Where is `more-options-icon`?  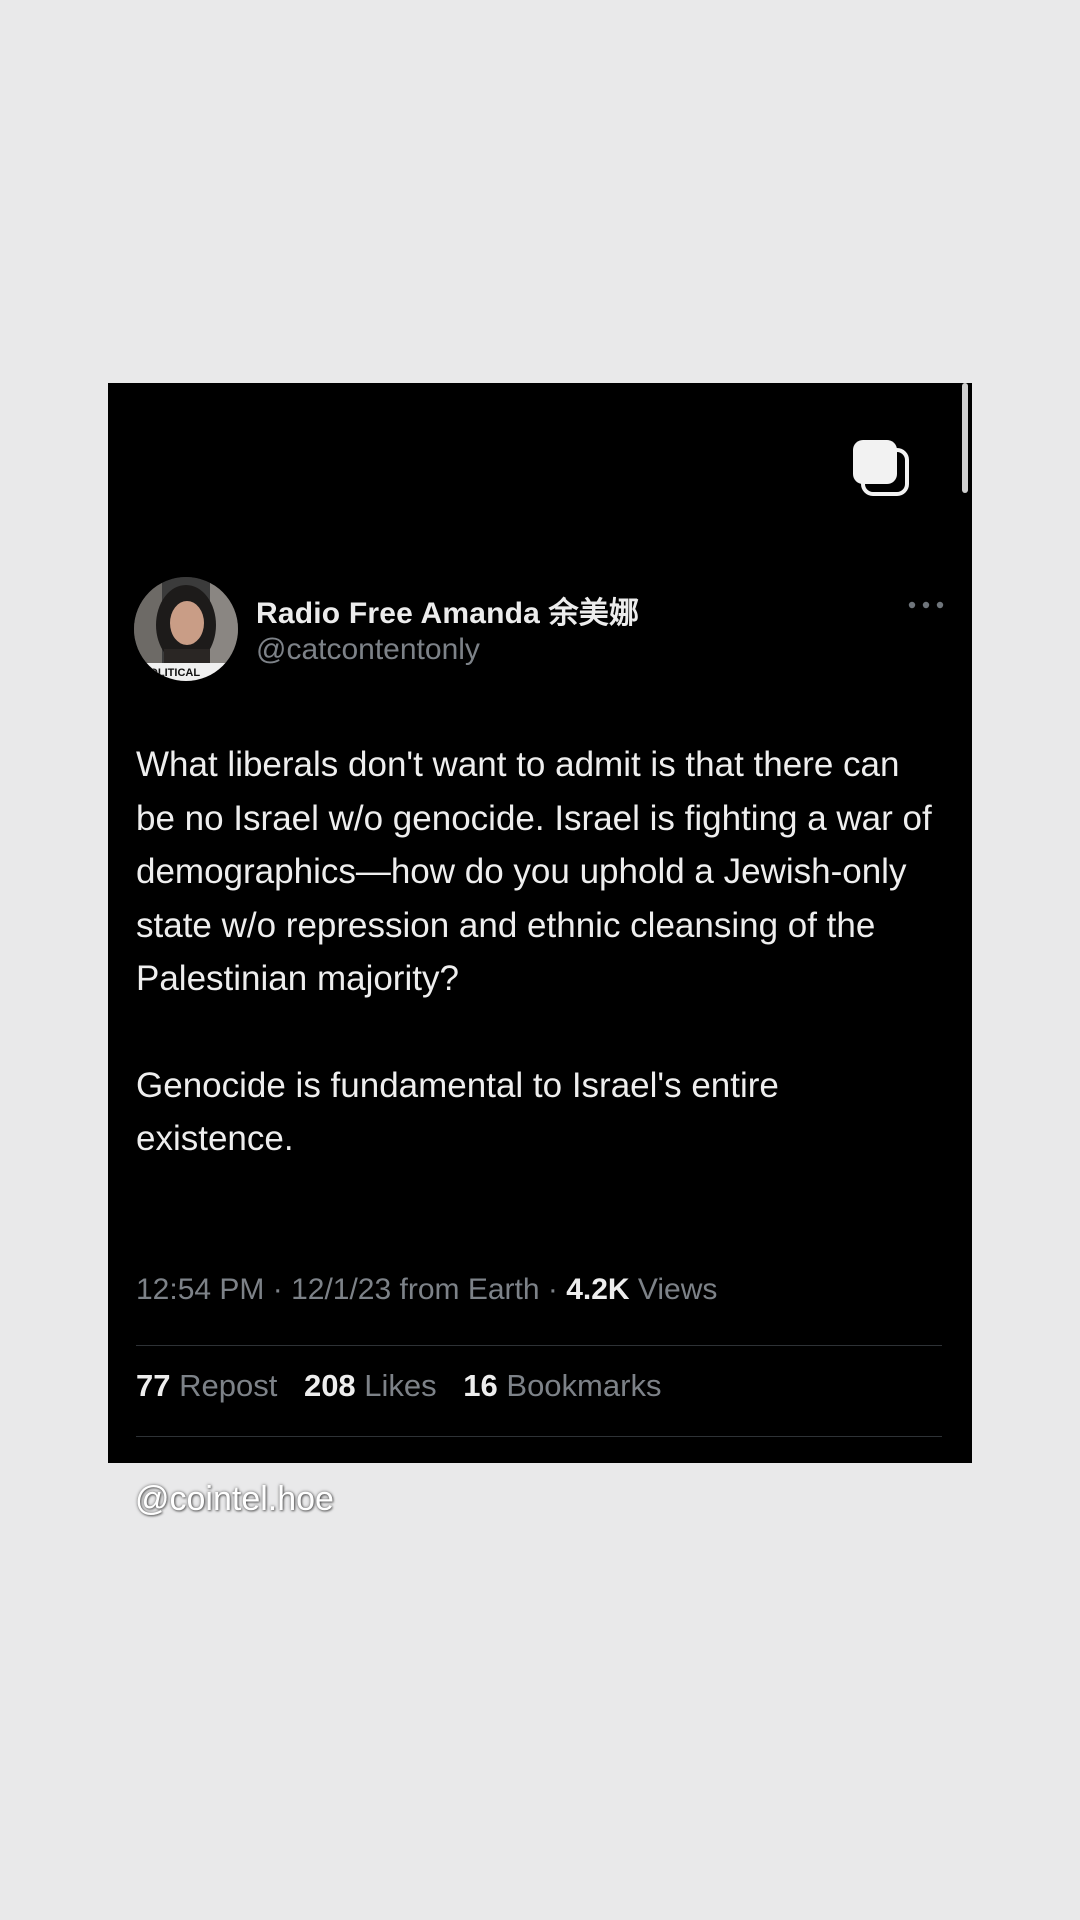 more-options-icon is located at coordinates (926, 605).